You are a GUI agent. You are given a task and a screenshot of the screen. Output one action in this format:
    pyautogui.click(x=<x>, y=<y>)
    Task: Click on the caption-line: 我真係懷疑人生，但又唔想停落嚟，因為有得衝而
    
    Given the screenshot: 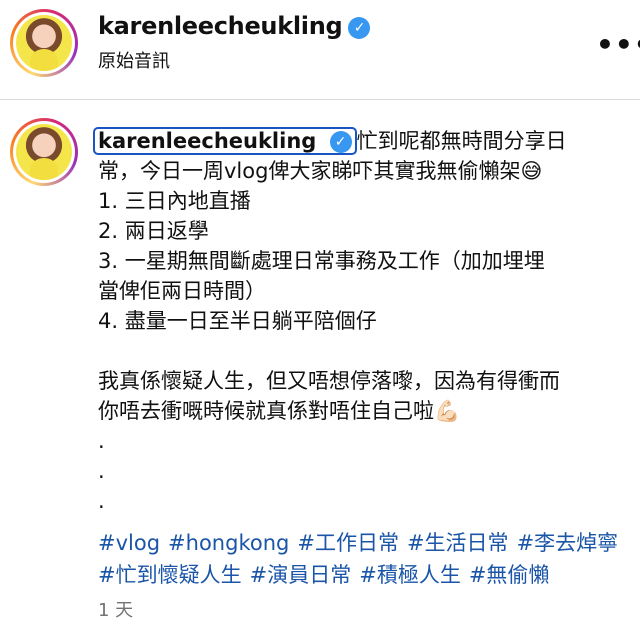 What is the action you would take?
    pyautogui.click(x=329, y=381)
    